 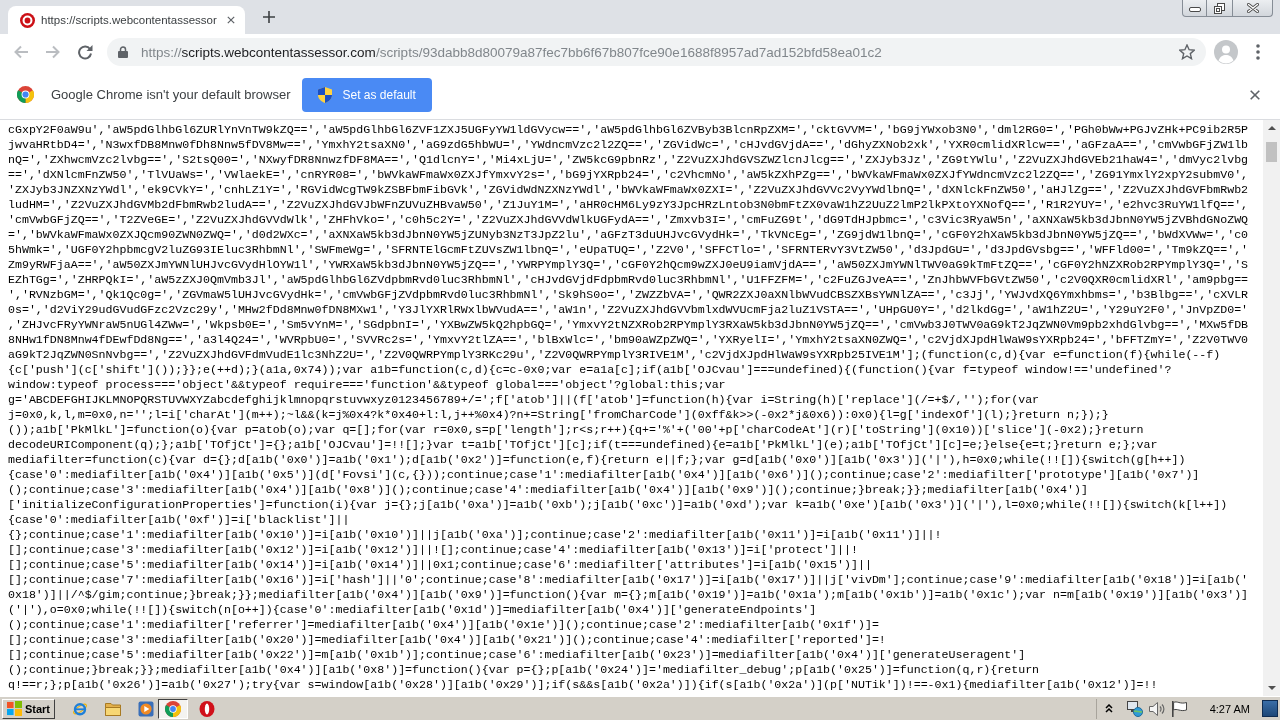 I want to click on code-line: mediafilter=function(c){var d={};d[a1b('0x0')]=a1b('0x1');d[a1b('0x2')]=function(e,f){return e||f;};var g=d[a1b('0x0')][a1b('0x3')]('|'),h=0x0;while(!![]){switch(g[h++]), so click(x=597, y=459).